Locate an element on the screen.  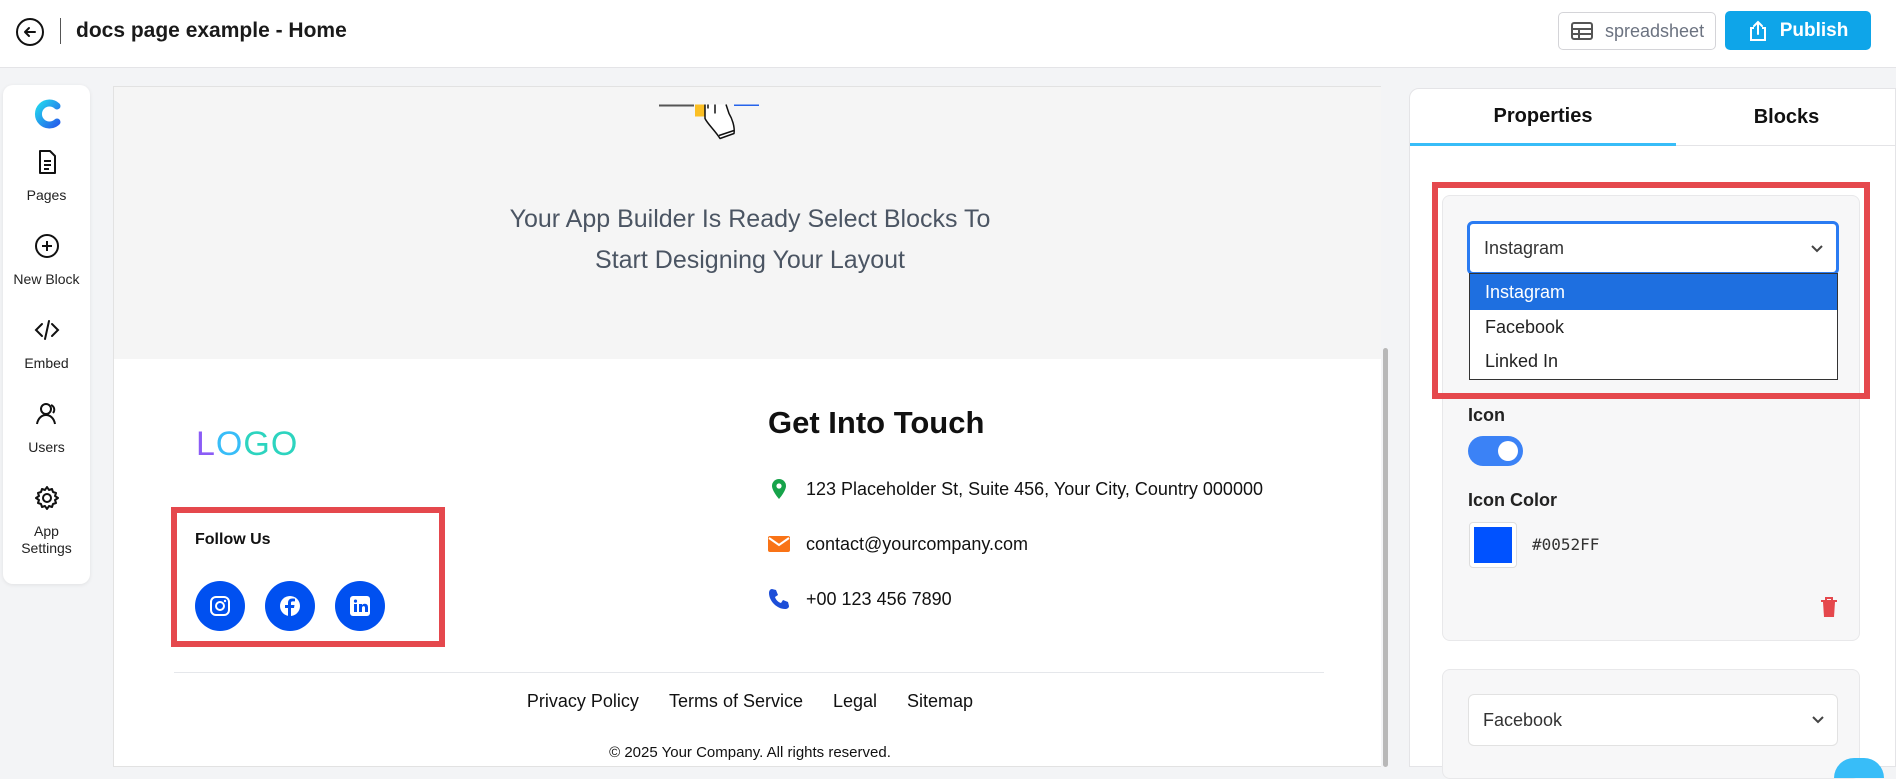
option-instagram: Instagram is located at coordinates (1653, 292).